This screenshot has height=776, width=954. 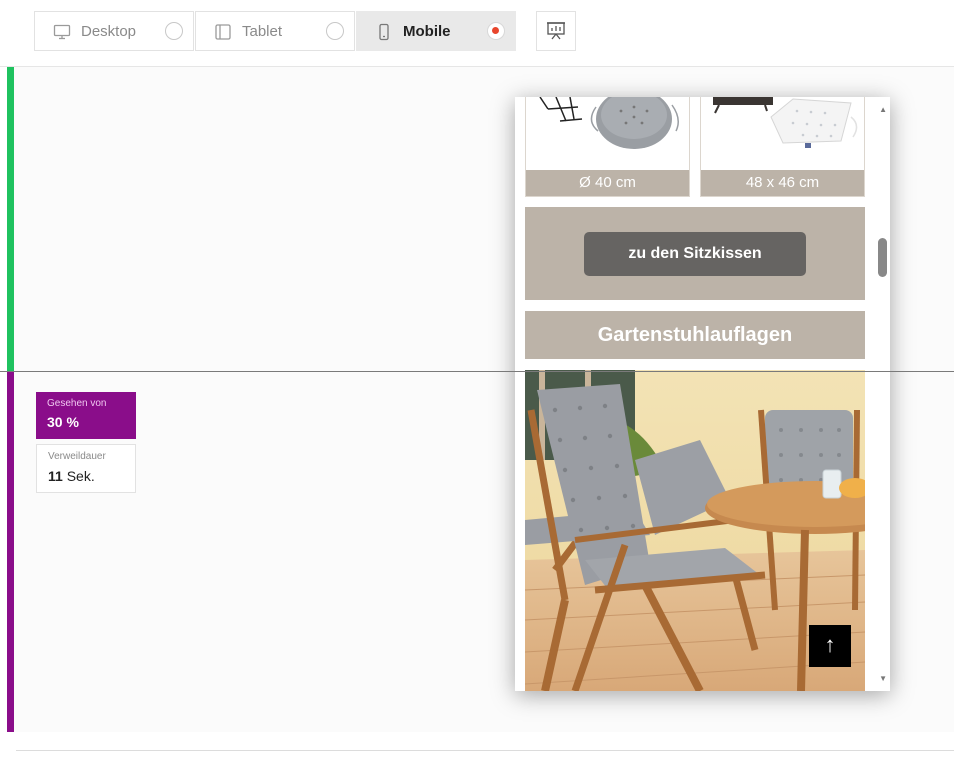 I want to click on scroll-to-top-button: ↑, so click(x=830, y=646).